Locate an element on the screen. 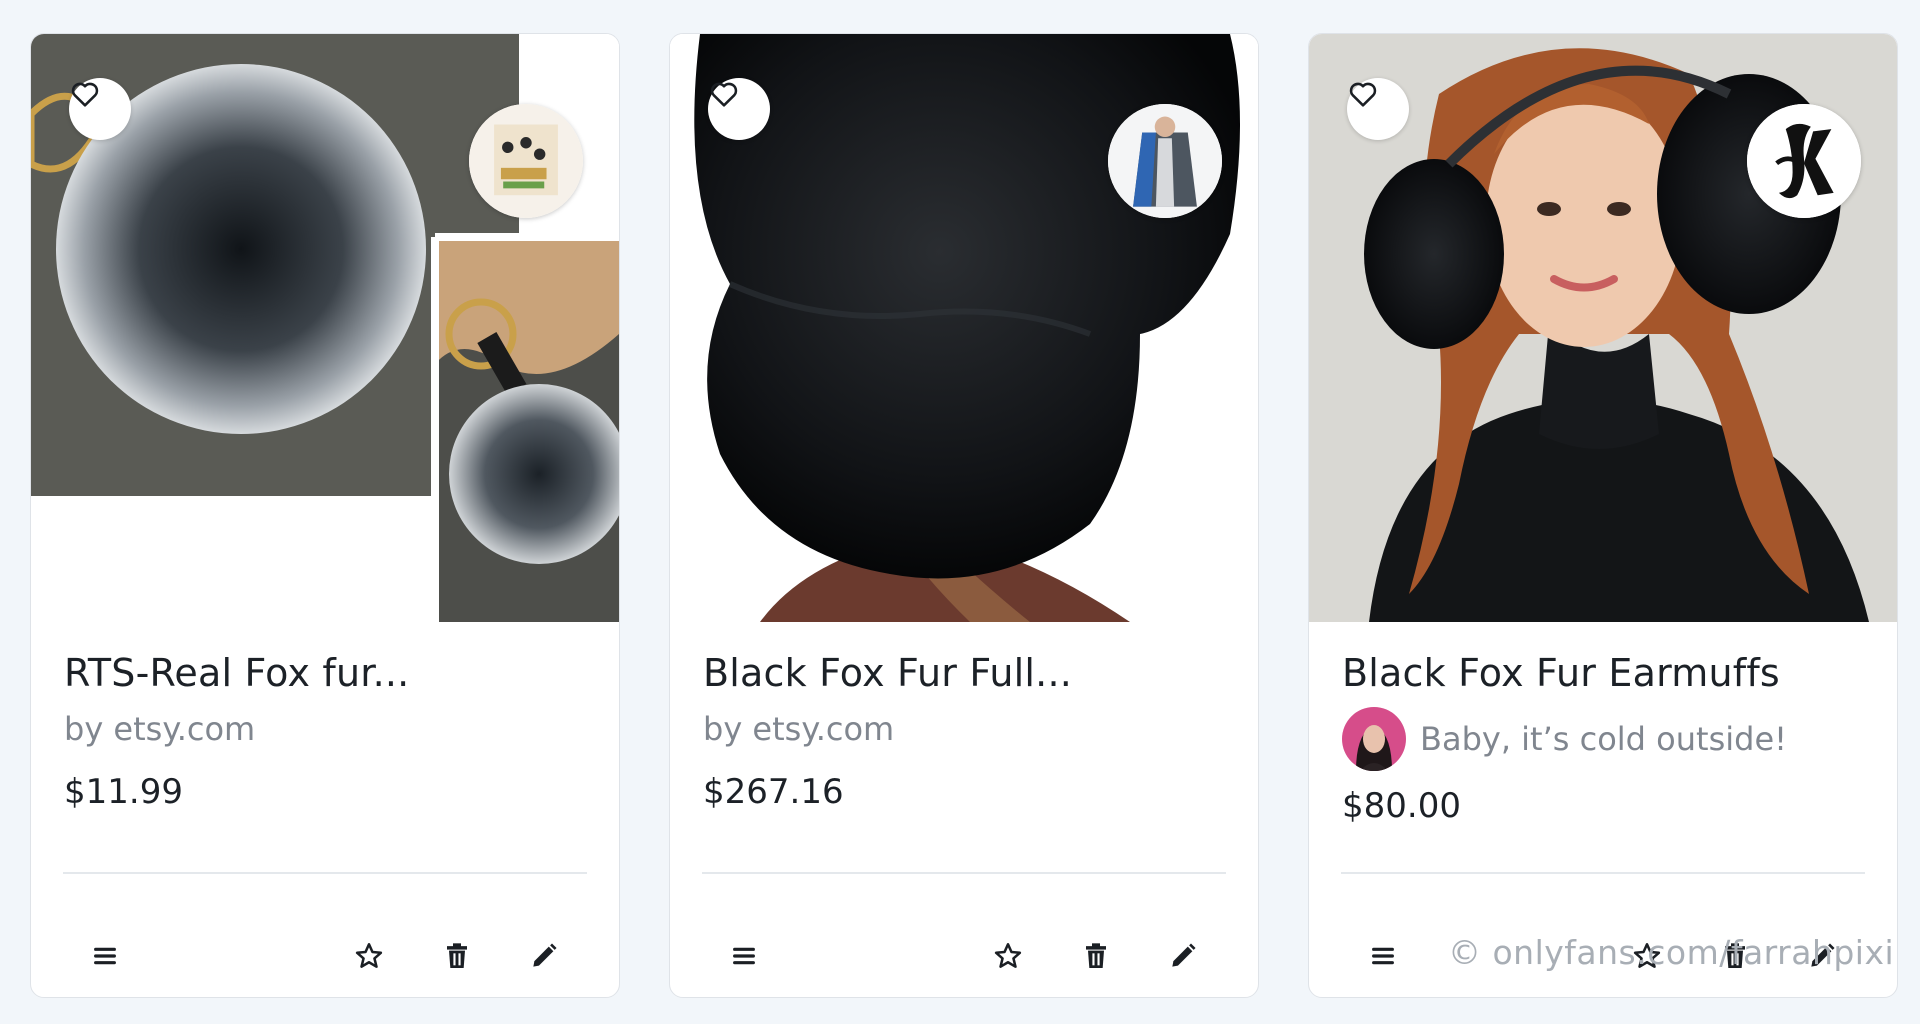  user-avatar-icon is located at coordinates (1374, 739).